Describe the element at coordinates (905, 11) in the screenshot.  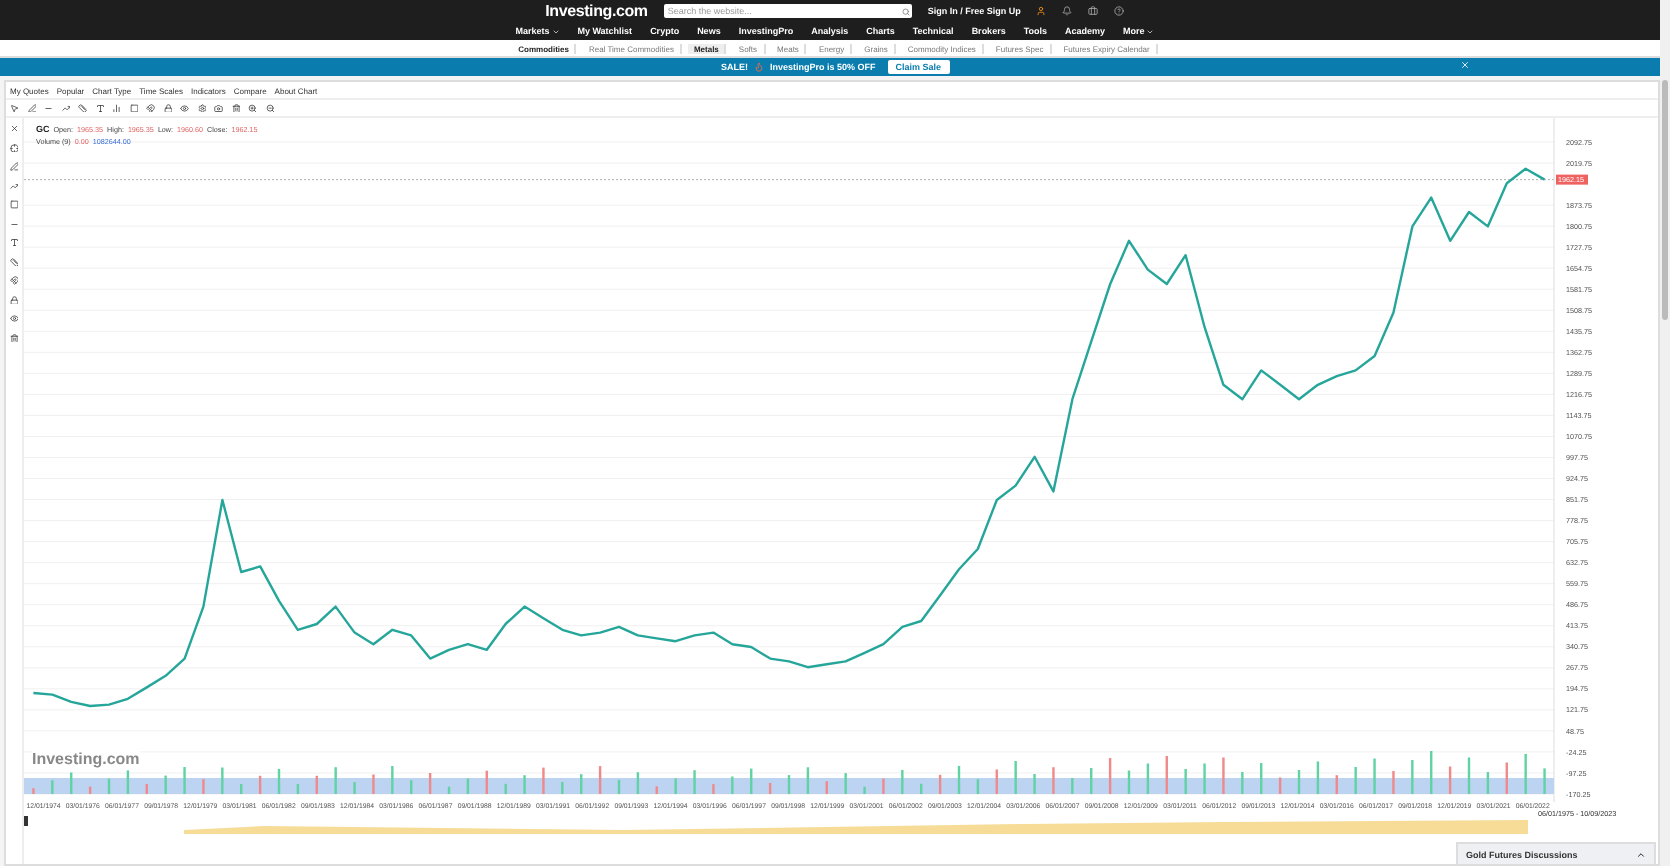
I see `search-icon` at that location.